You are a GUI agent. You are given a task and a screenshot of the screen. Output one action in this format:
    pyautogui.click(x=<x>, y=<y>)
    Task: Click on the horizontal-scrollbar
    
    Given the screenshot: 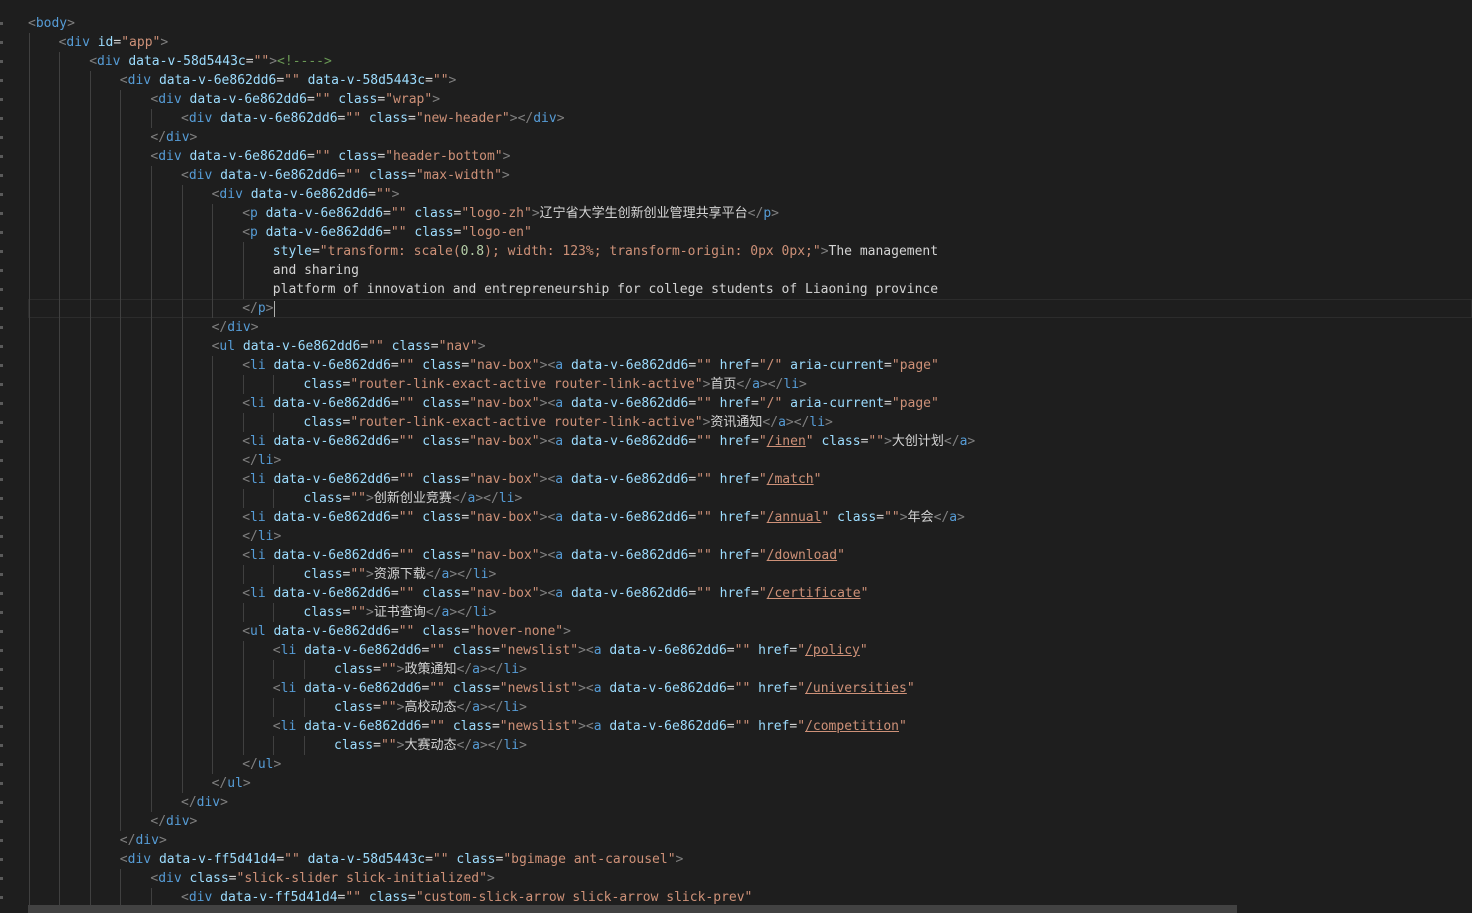 What is the action you would take?
    pyautogui.click(x=632, y=909)
    